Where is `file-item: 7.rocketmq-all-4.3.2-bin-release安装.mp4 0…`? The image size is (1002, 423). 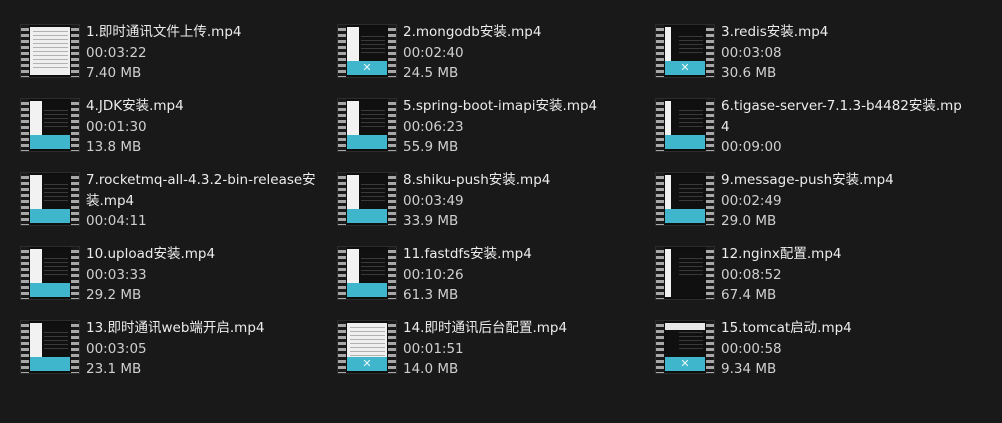
file-item: 7.rocketmq-all-4.3.2-bin-release安装.mp4 0… is located at coordinates (175, 204).